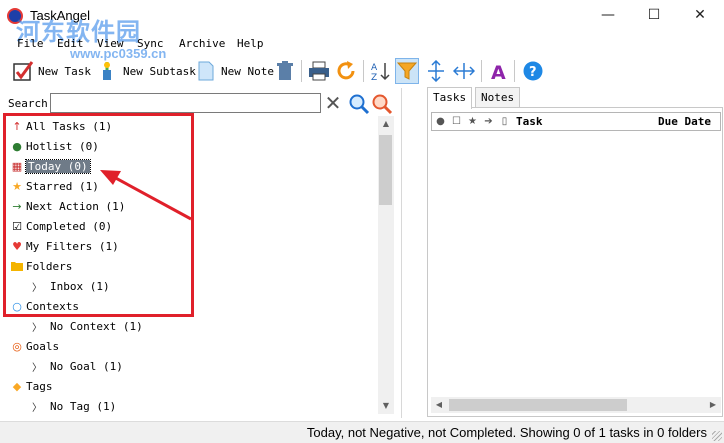 The width and height of the screenshot is (724, 443). What do you see at coordinates (17, 266) in the screenshot?
I see `folder-icon` at bounding box center [17, 266].